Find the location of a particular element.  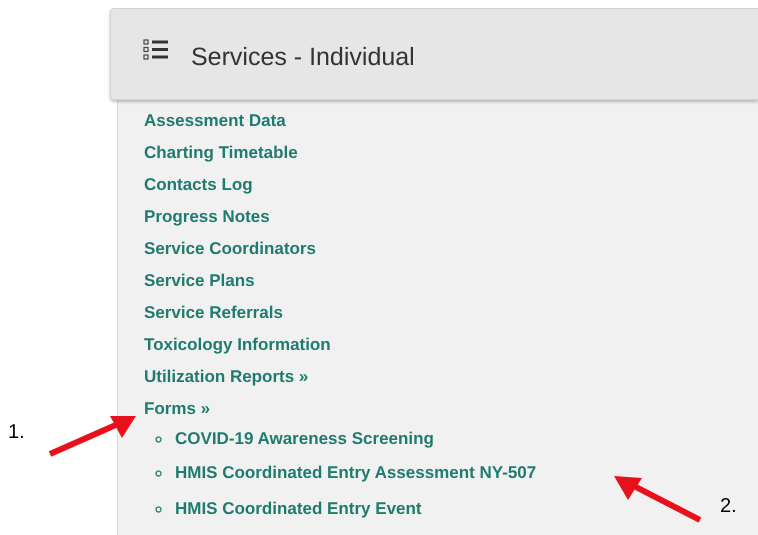

list-icon is located at coordinates (156, 50).